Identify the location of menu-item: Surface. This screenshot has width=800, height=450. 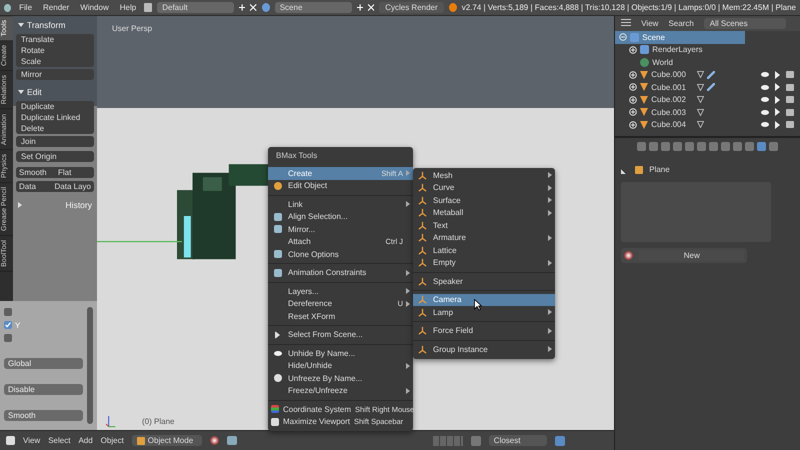
(484, 200).